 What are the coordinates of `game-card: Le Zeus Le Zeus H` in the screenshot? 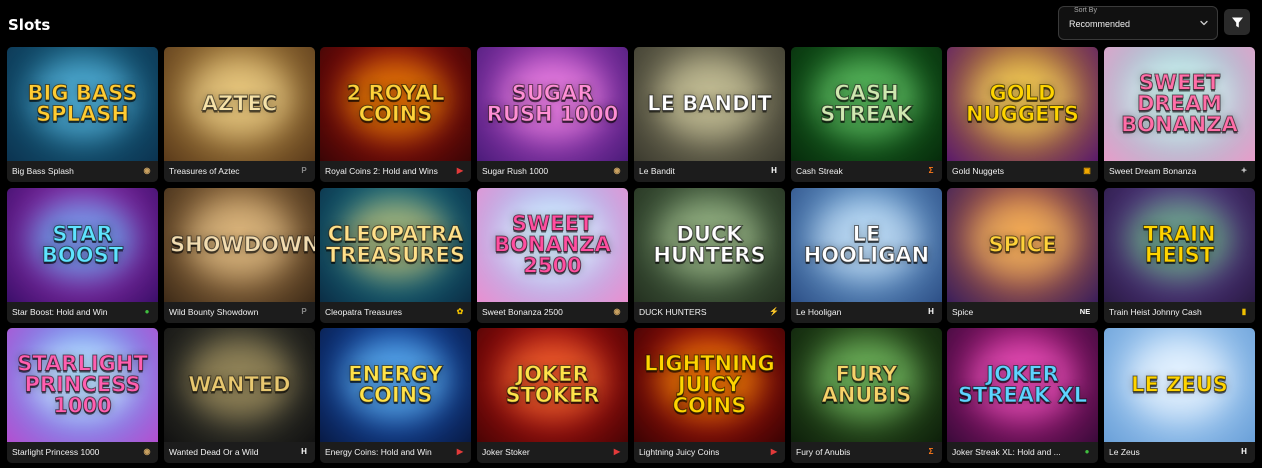 It's located at (1179, 395).